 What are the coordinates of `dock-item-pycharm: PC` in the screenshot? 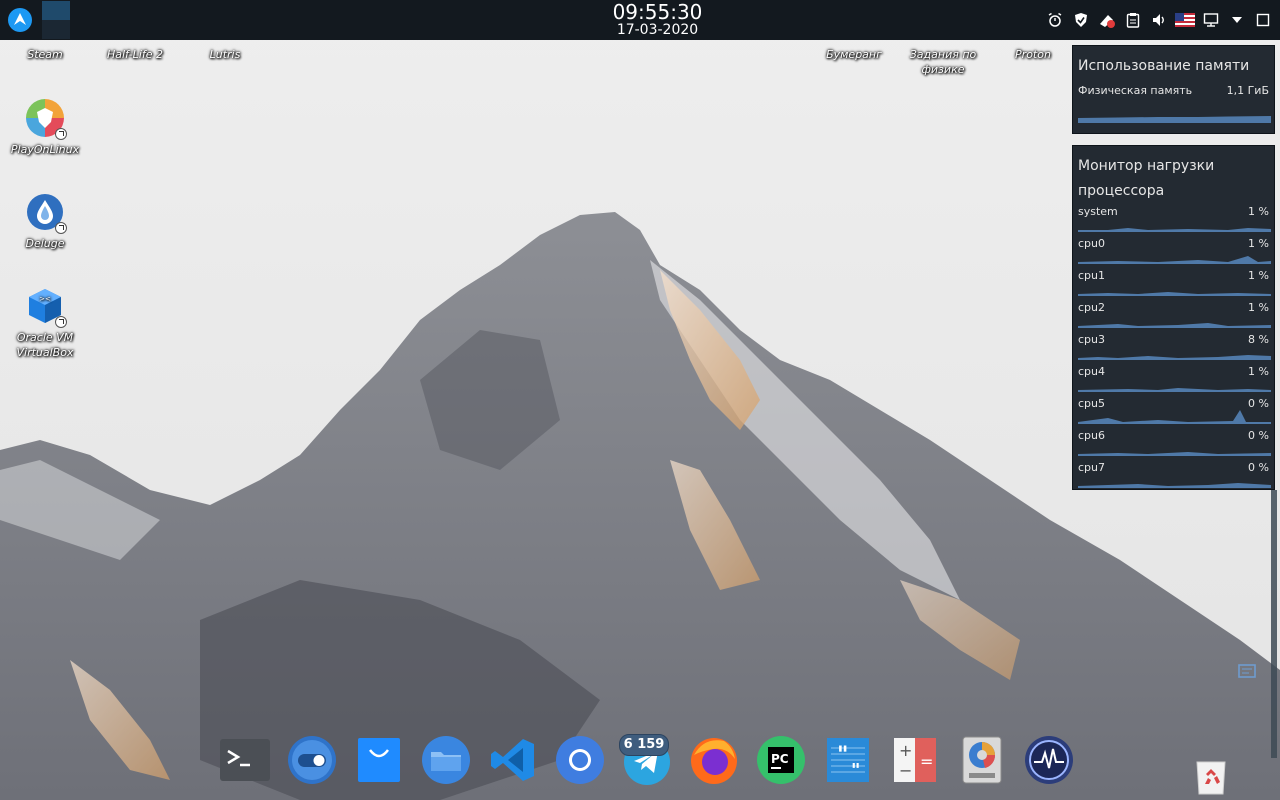 It's located at (781, 762).